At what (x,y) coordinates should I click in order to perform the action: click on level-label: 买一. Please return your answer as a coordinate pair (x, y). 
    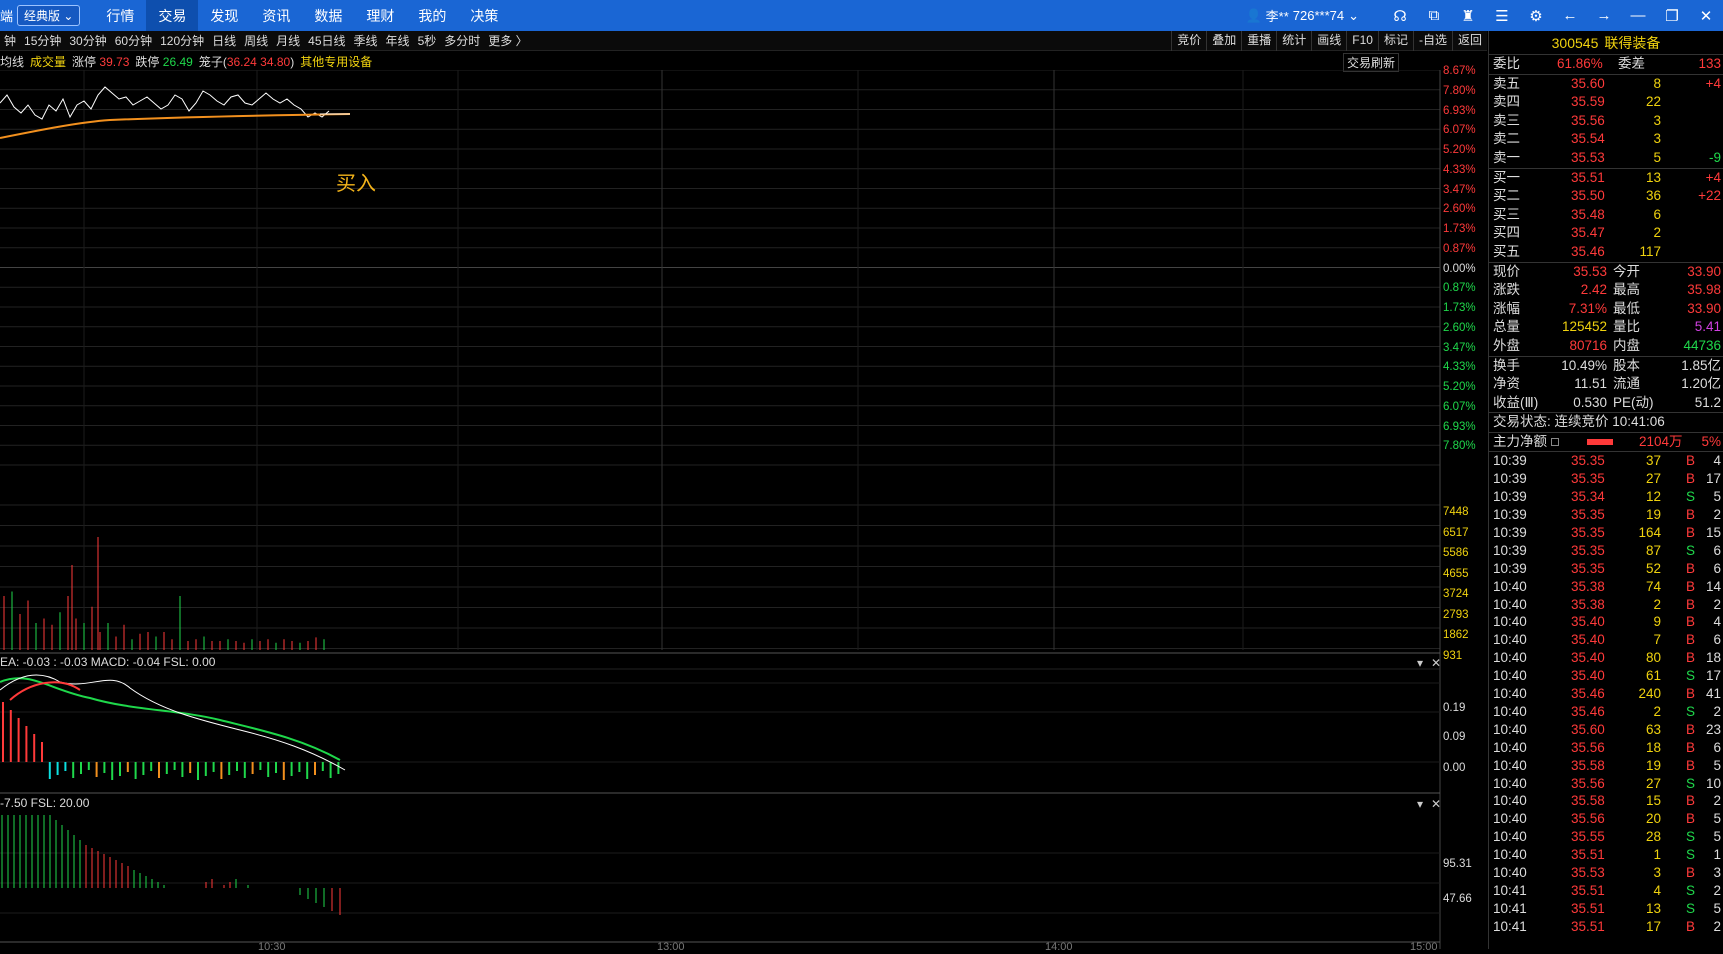
    Looking at the image, I should click on (1506, 177).